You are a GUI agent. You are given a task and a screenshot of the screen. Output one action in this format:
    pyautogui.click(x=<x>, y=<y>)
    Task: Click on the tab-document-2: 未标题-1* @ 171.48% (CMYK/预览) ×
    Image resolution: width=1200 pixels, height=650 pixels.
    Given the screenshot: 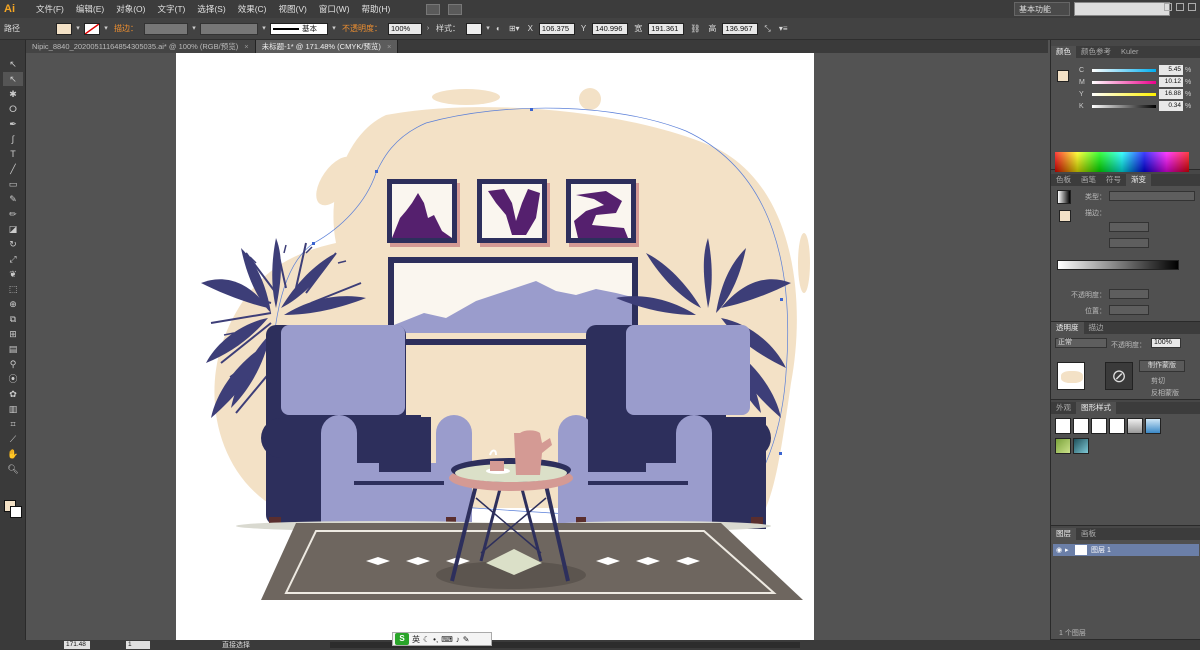 What is the action you would take?
    pyautogui.click(x=327, y=46)
    